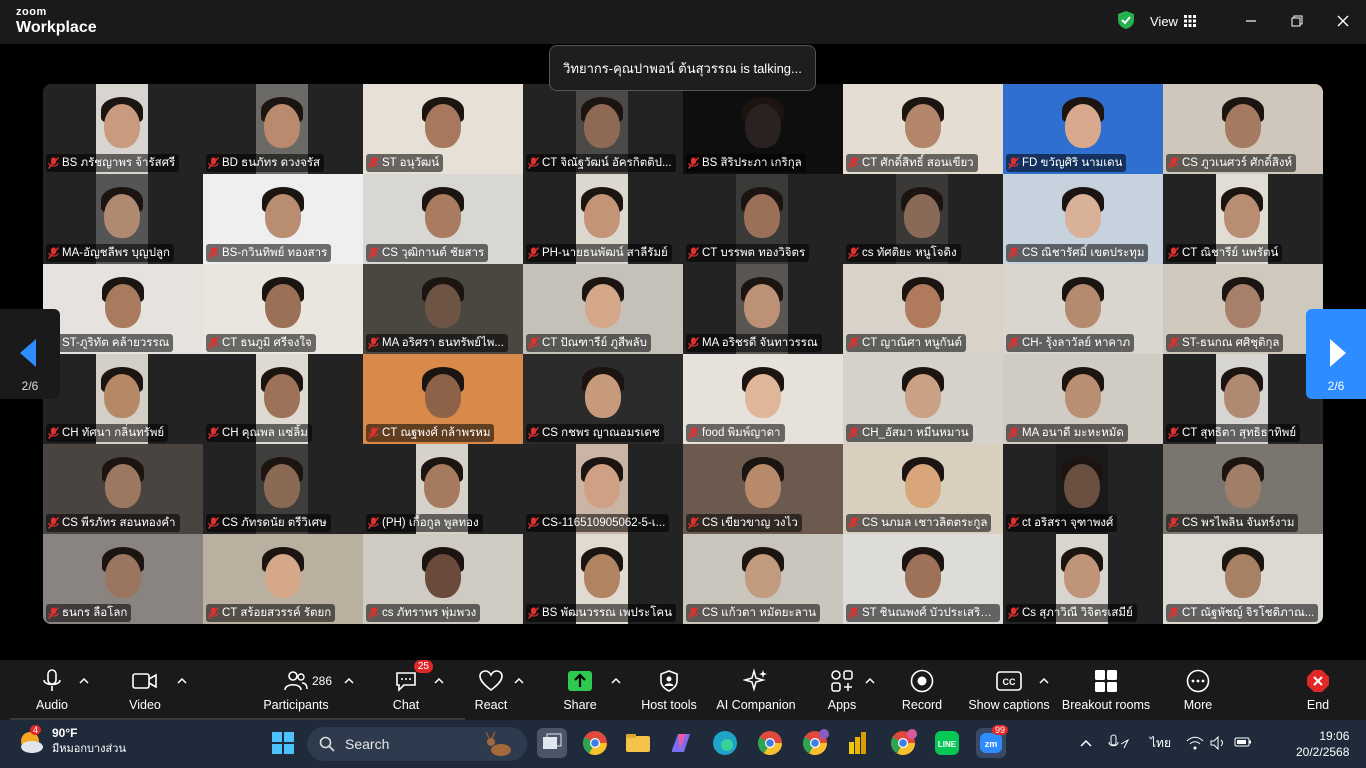 This screenshot has height=768, width=1366. What do you see at coordinates (1083, 399) in the screenshot?
I see `participant-tile: MA อนาดี มะหะหมัด` at bounding box center [1083, 399].